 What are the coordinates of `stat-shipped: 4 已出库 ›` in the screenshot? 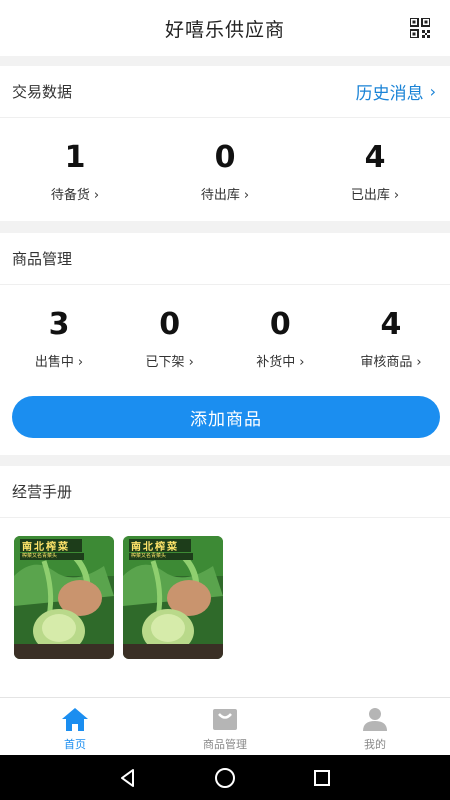 It's located at (375, 171).